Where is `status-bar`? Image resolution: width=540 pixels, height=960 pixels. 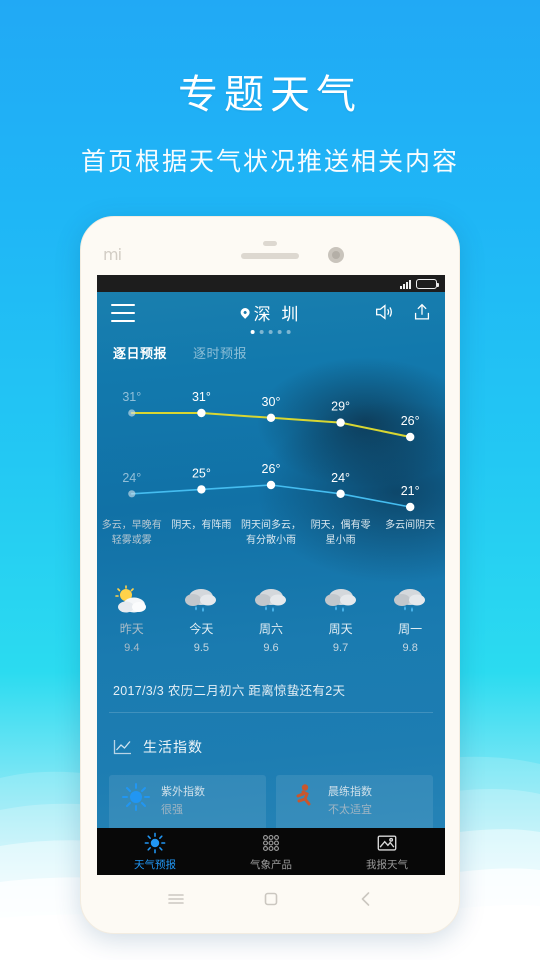 status-bar is located at coordinates (271, 283).